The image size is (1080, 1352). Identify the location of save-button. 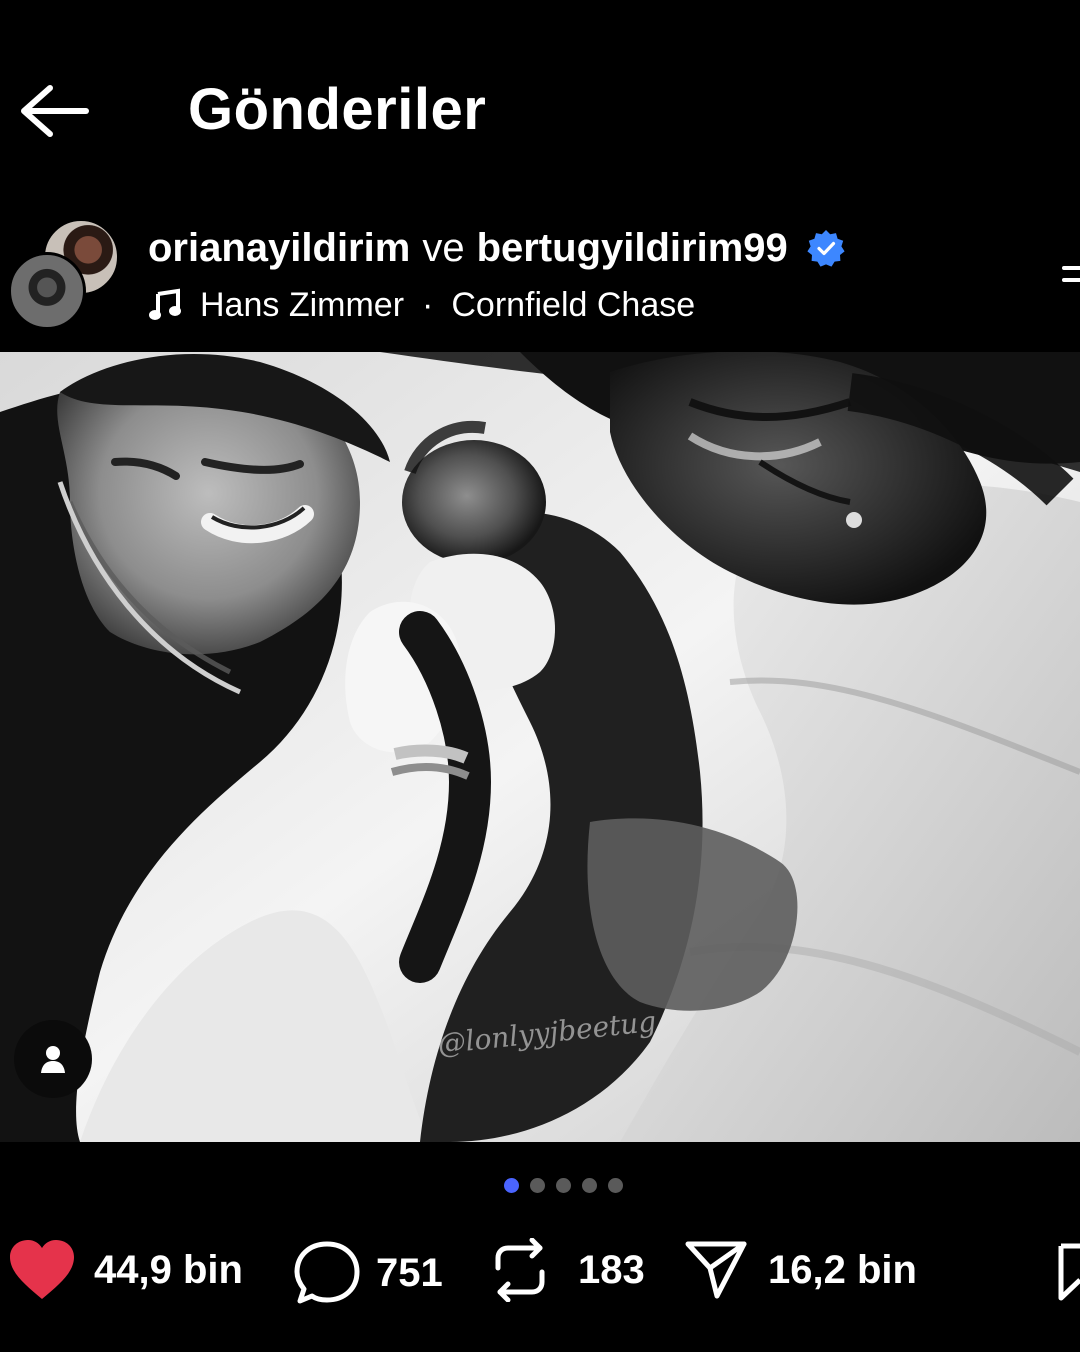
(1069, 1272).